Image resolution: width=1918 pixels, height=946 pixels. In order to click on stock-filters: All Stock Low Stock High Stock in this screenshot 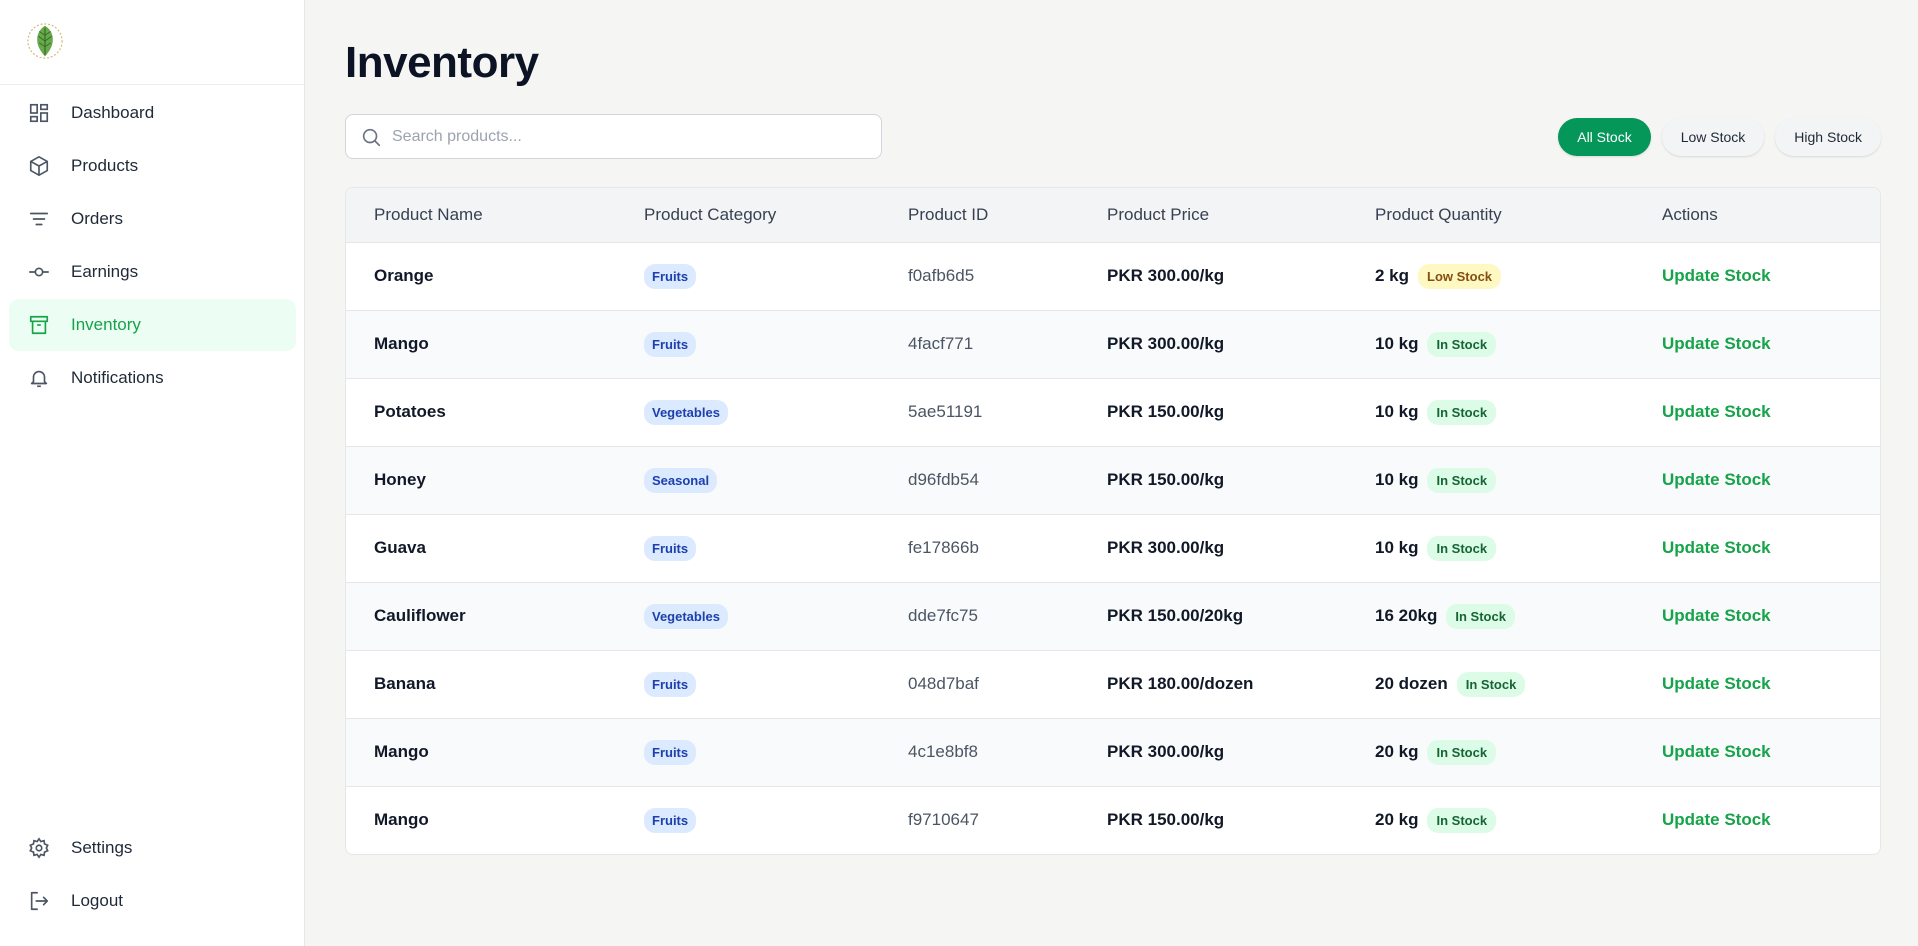, I will do `click(1719, 137)`.